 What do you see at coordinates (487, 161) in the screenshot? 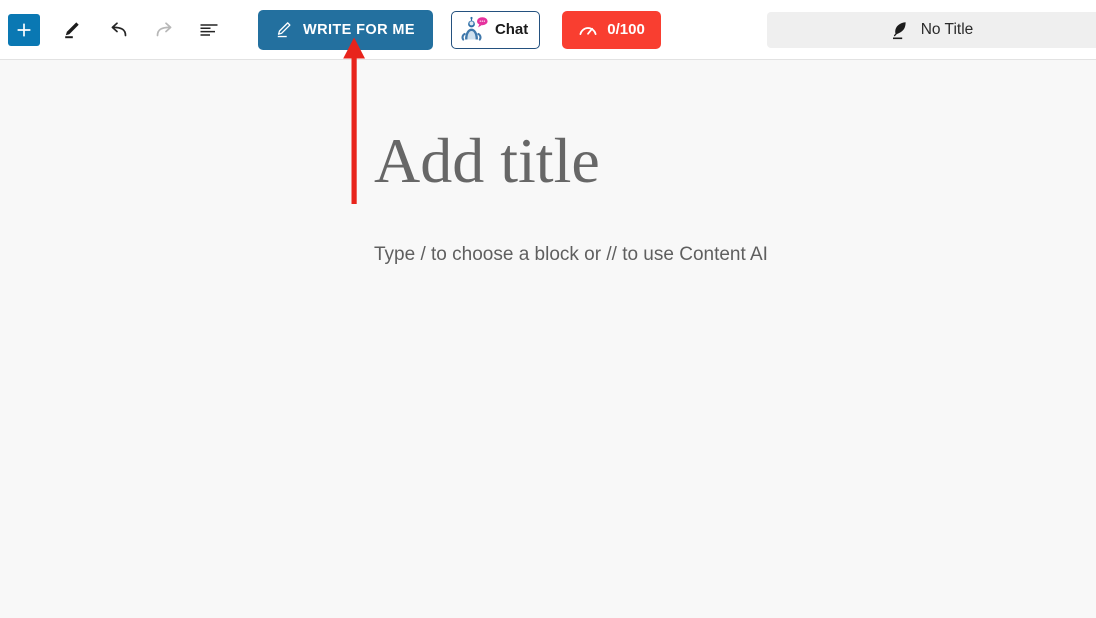
I see `document-title-placeholder: Add title` at bounding box center [487, 161].